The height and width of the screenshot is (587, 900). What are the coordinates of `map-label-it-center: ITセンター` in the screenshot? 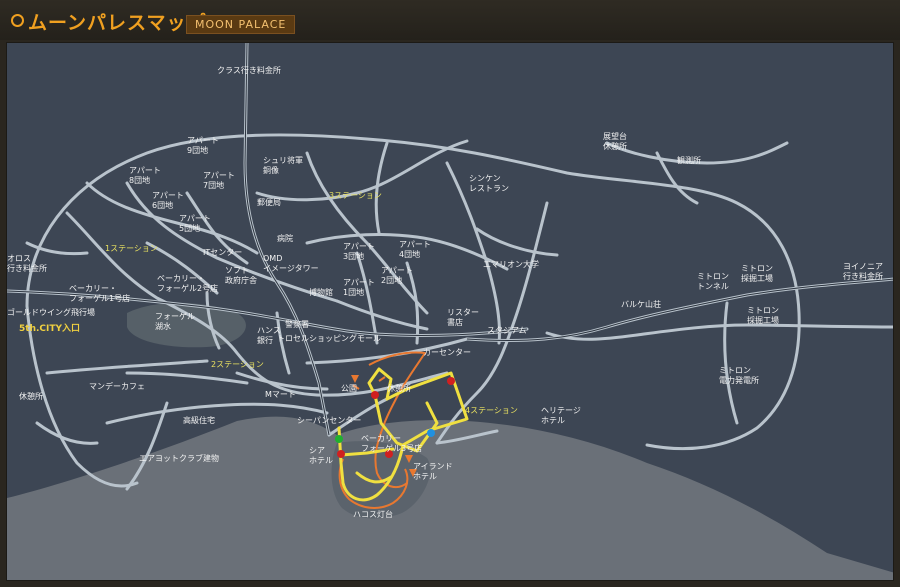 It's located at (222, 252).